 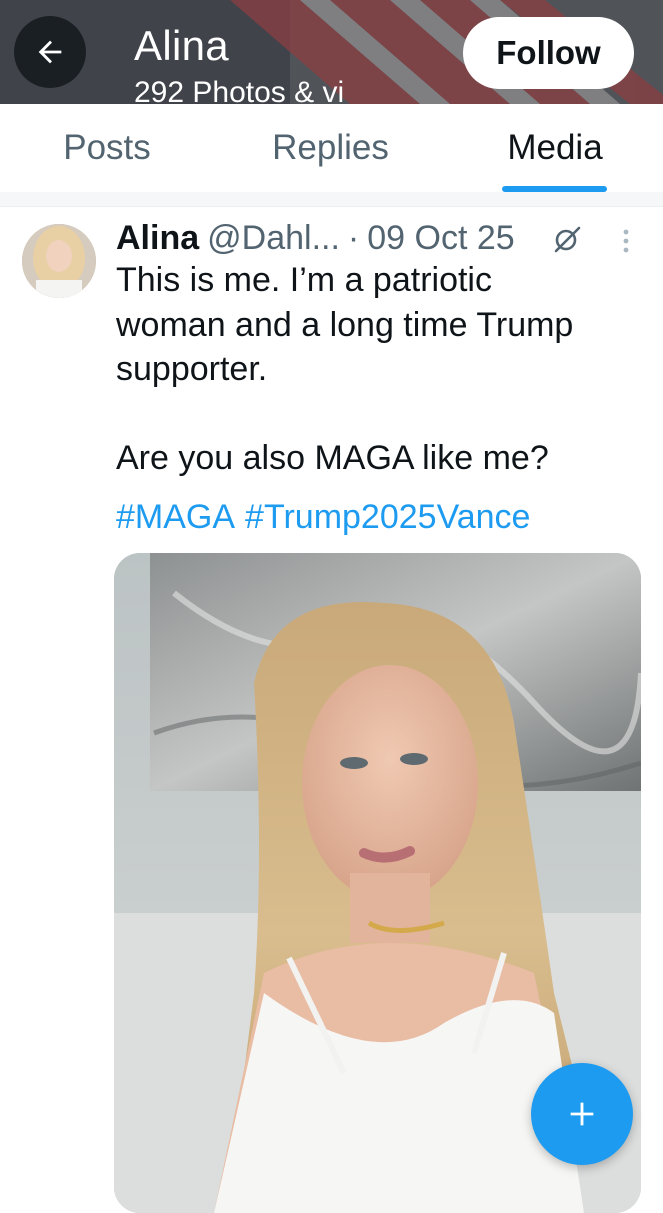 What do you see at coordinates (387, 517) in the screenshot?
I see `hashtag-link: #Trump2025Vance` at bounding box center [387, 517].